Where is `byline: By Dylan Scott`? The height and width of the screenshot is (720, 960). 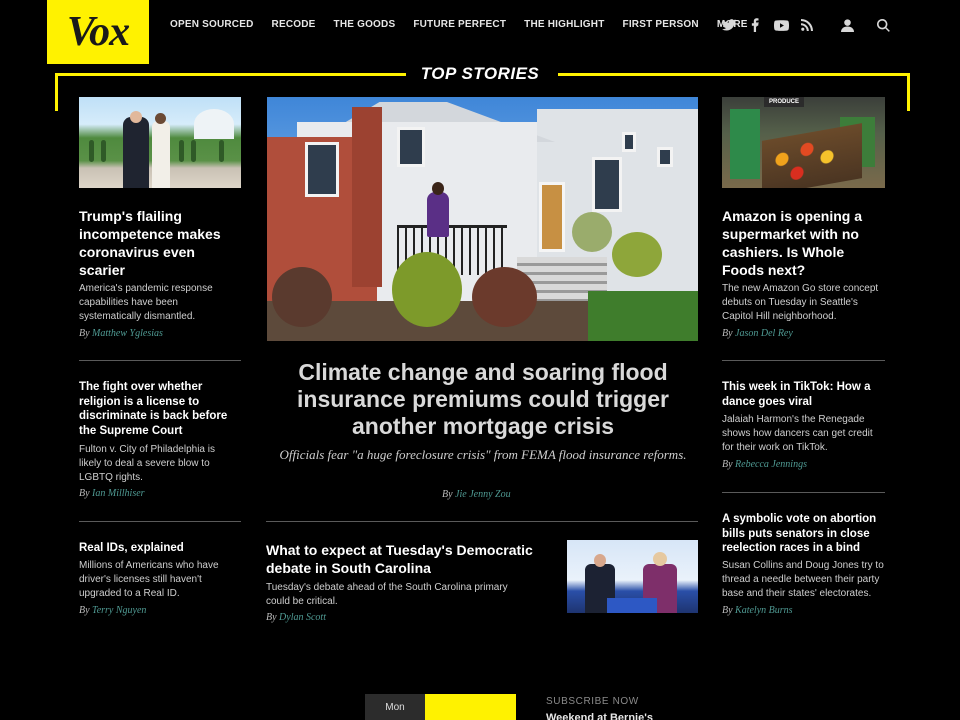
byline: By Dylan Scott is located at coordinates (296, 617).